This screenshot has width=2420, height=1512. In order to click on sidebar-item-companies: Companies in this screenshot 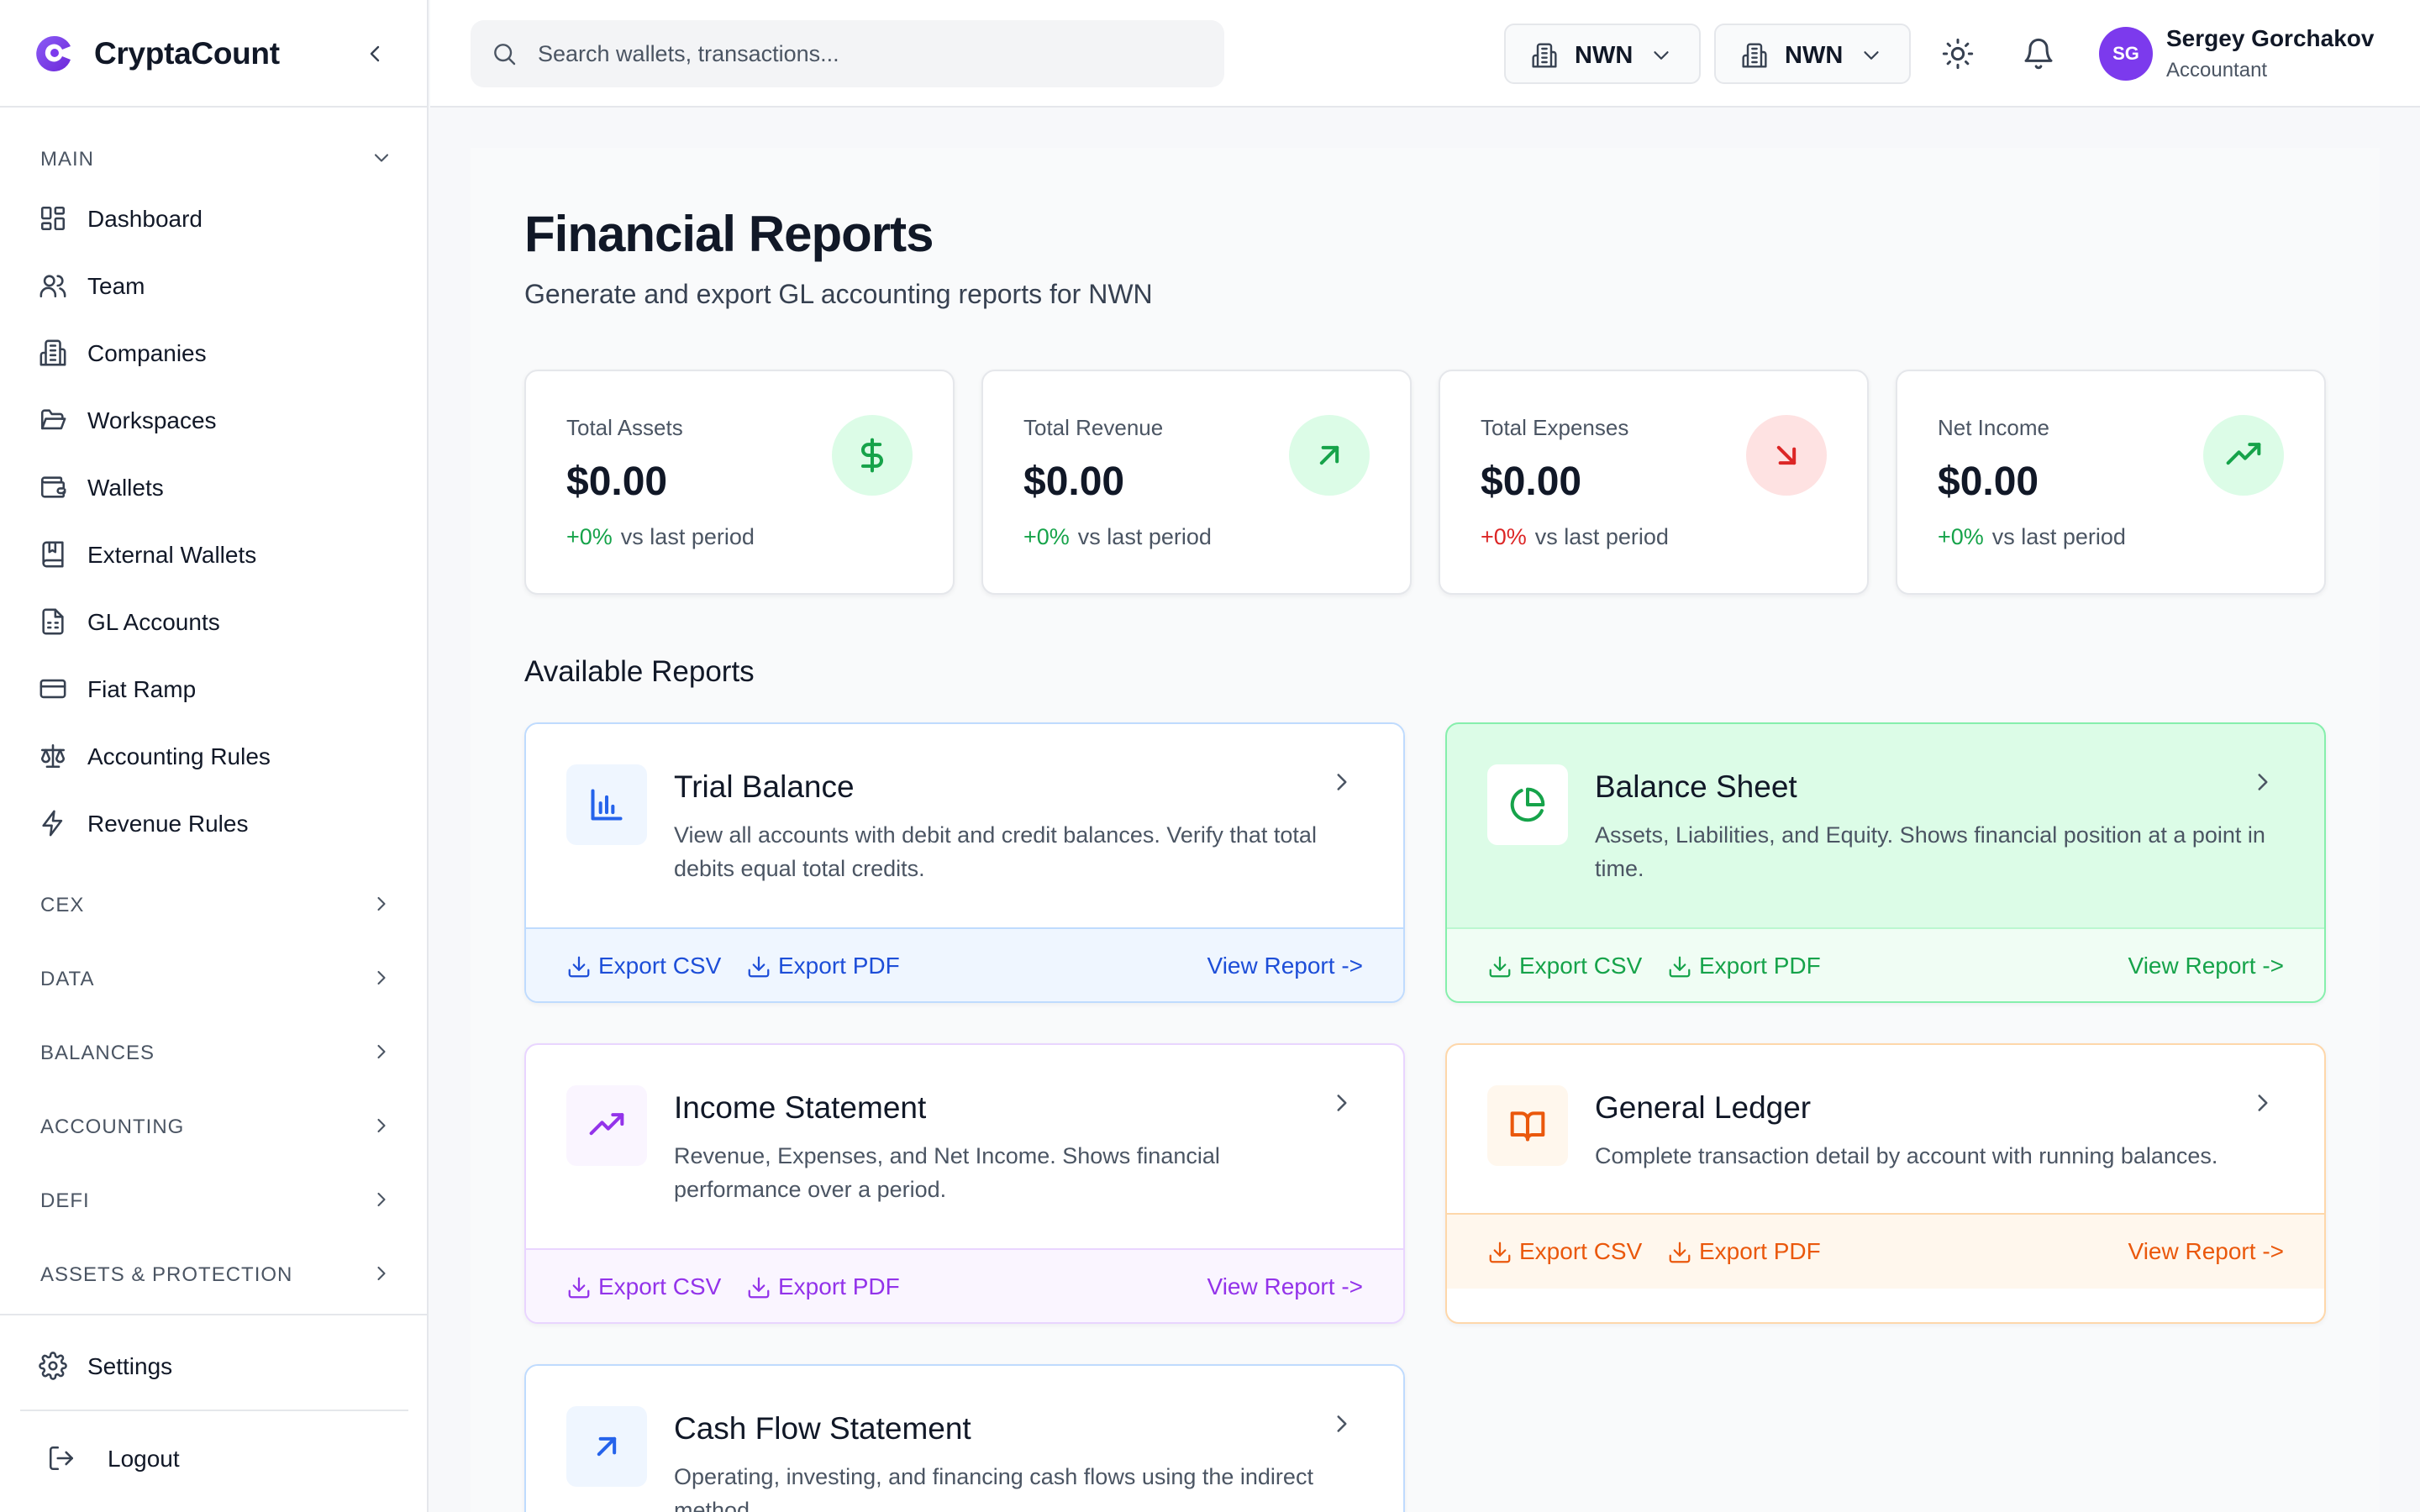, I will do `click(216, 353)`.